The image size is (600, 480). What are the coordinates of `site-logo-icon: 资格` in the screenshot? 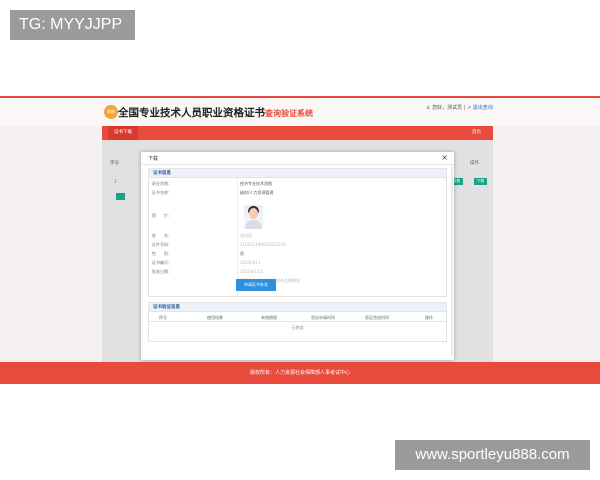 It's located at (111, 112).